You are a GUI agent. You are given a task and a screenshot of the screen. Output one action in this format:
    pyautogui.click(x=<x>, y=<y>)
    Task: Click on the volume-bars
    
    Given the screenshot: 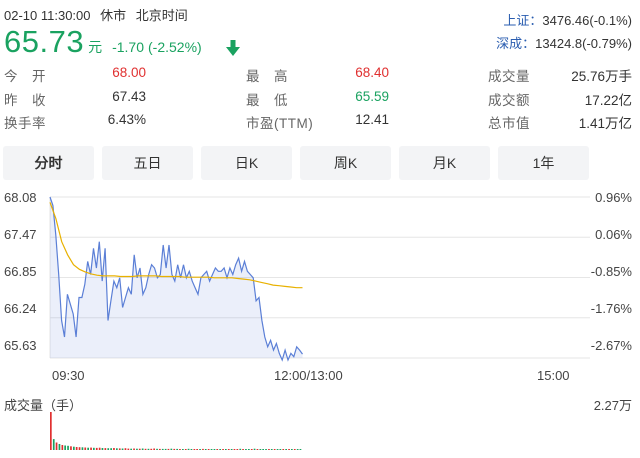 What is the action you would take?
    pyautogui.click(x=176, y=431)
    